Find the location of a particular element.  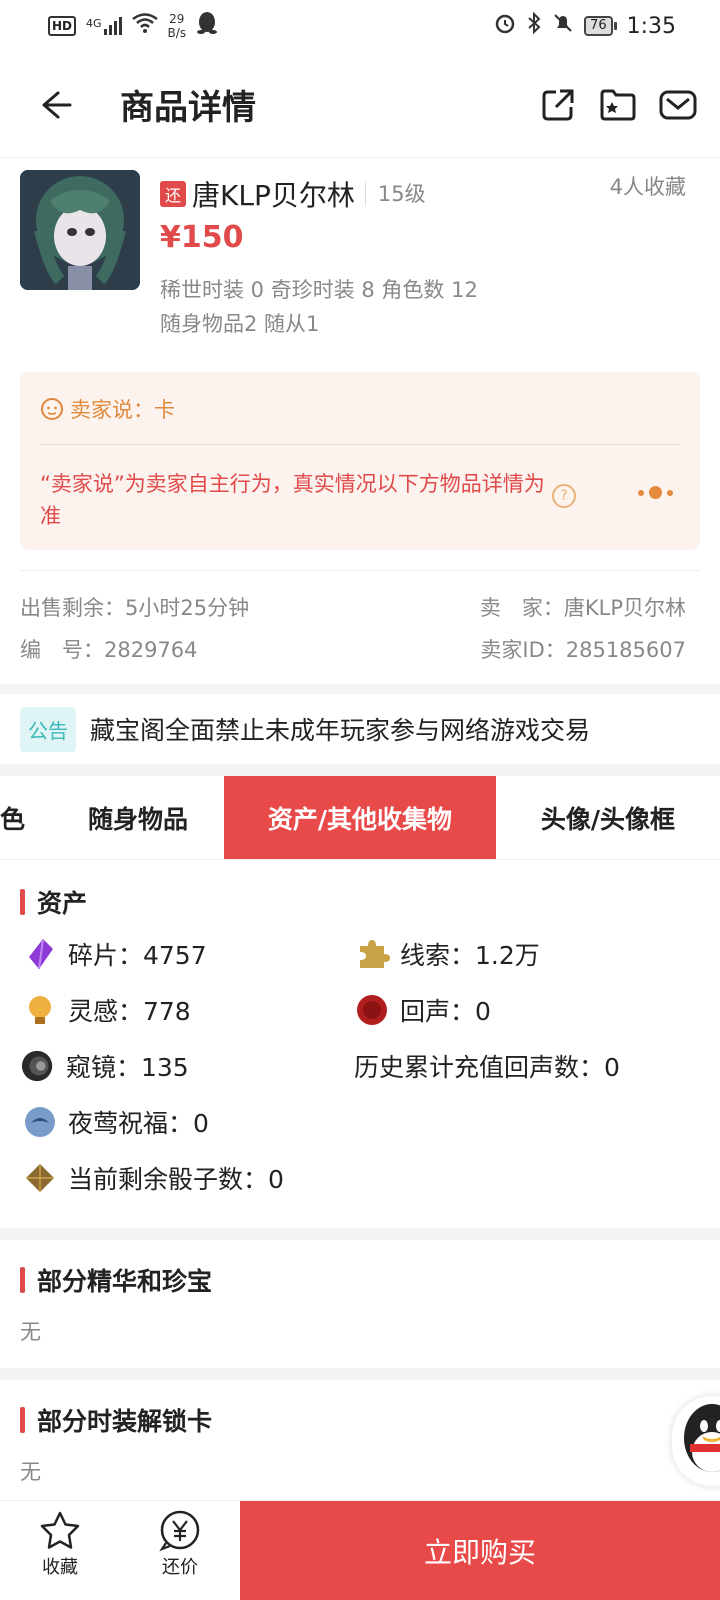

mute-icon is located at coordinates (563, 26).